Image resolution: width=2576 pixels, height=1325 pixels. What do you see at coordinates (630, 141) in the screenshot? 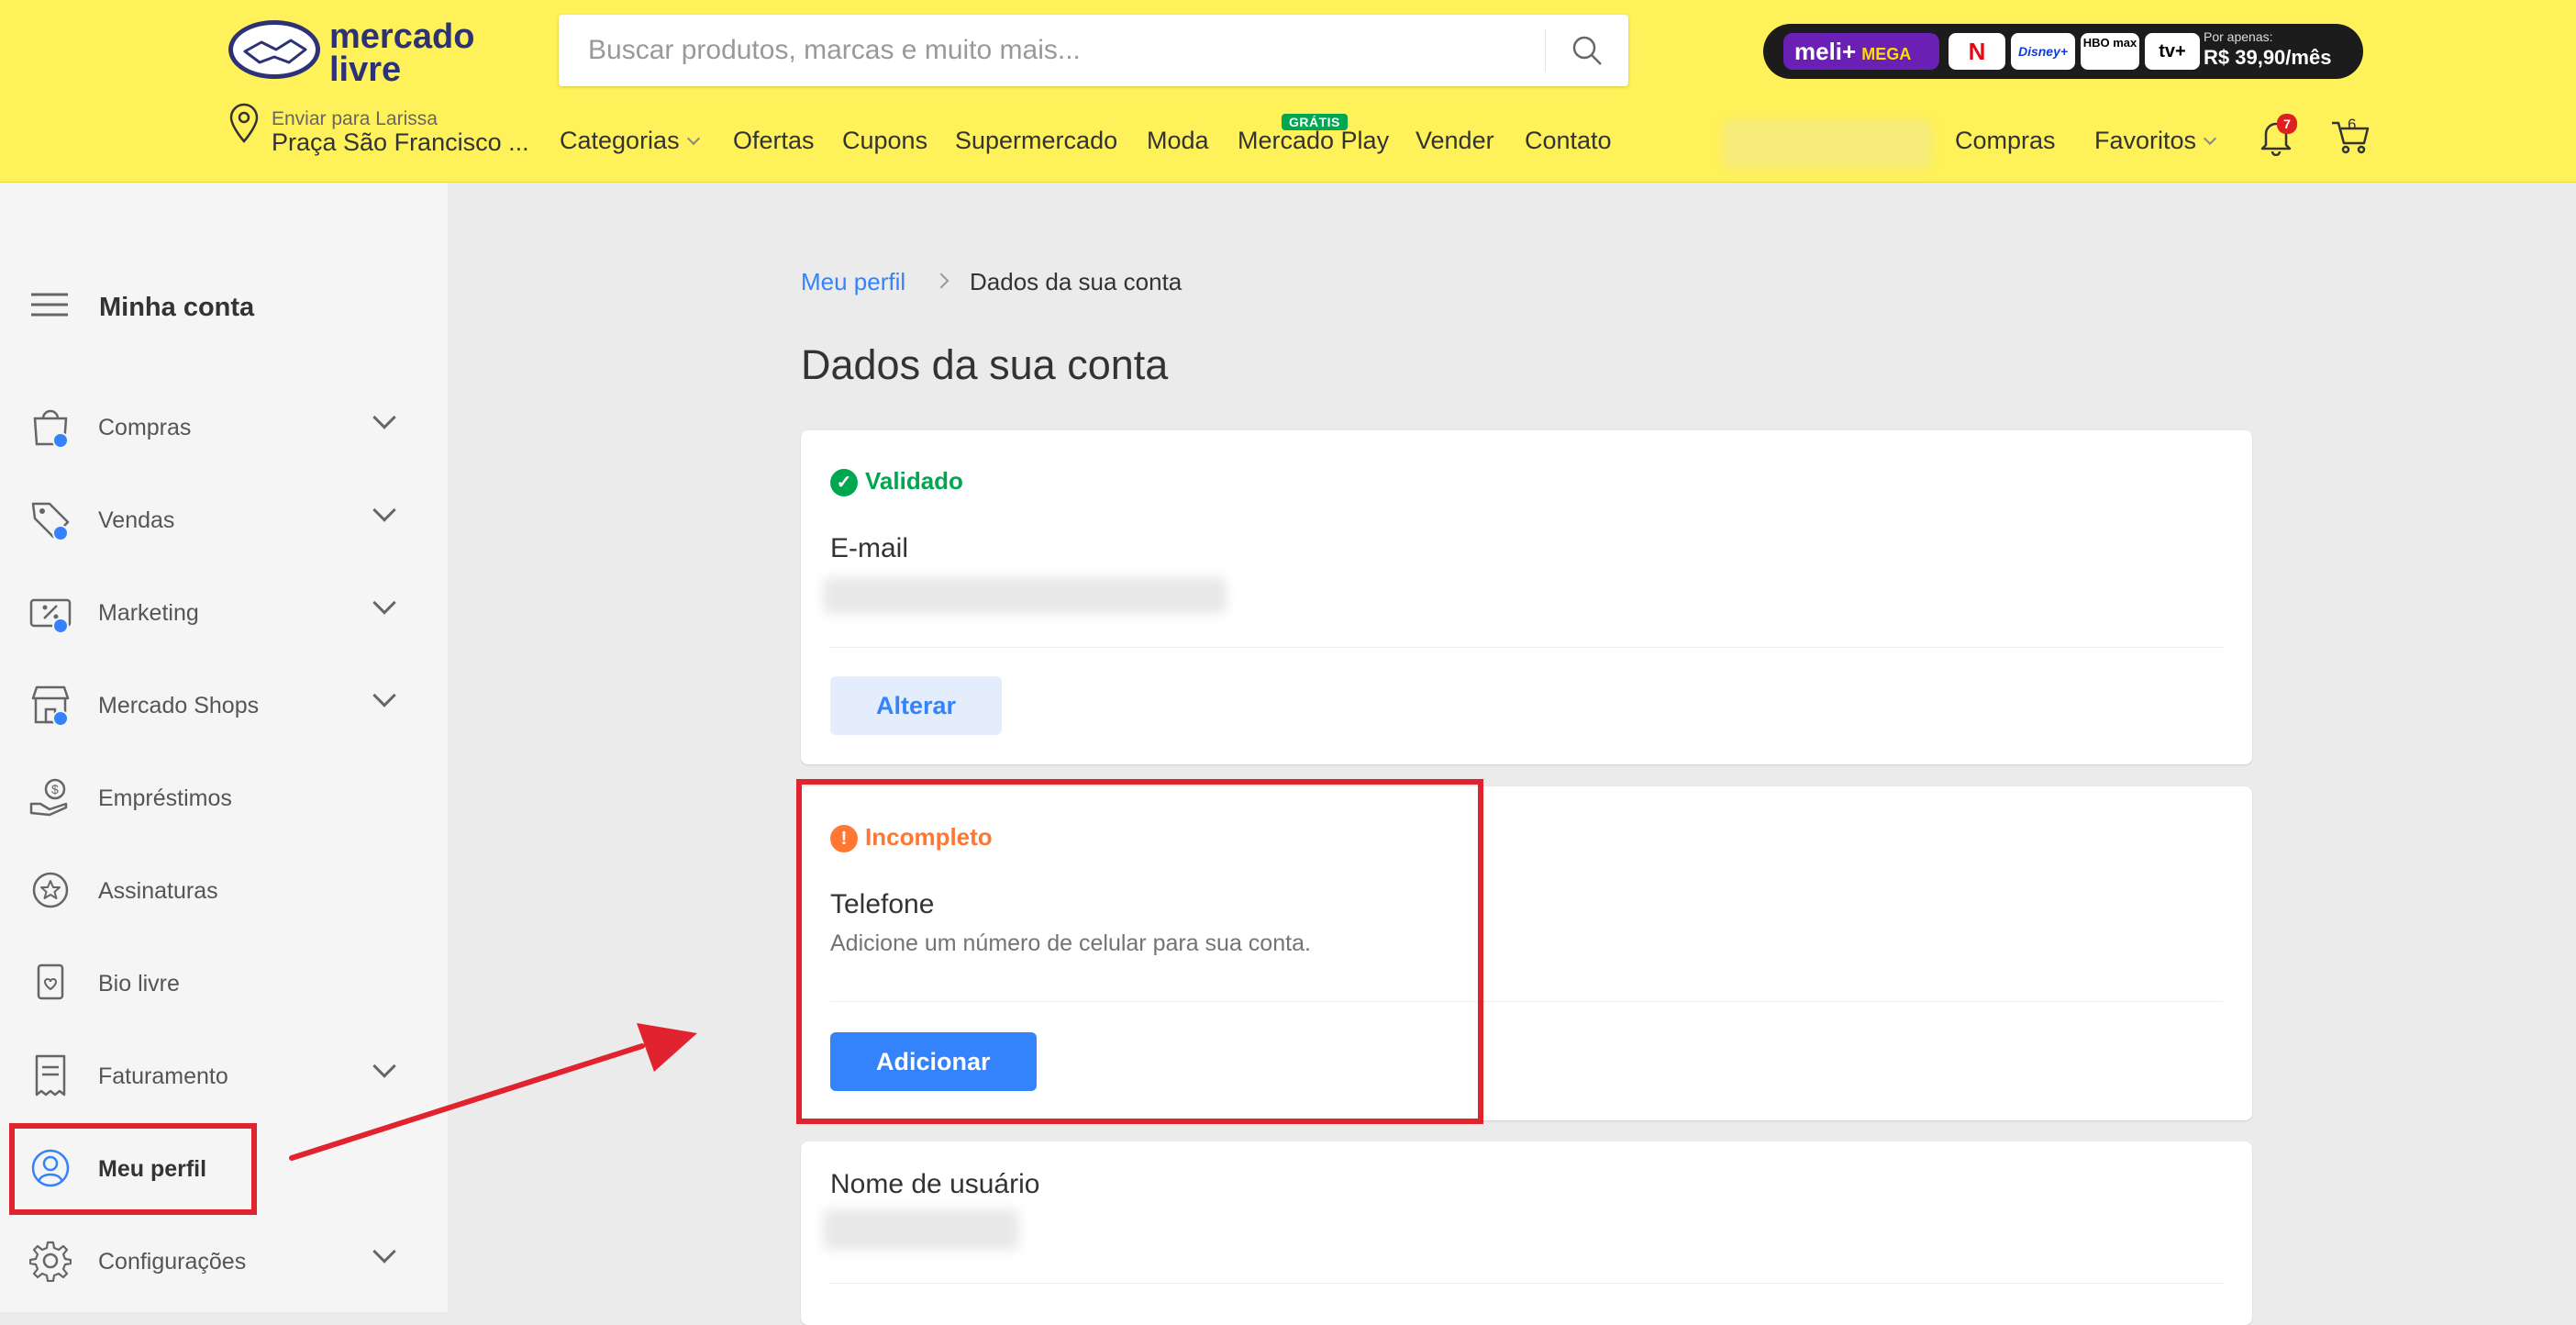
I see `nav-categorias: Categorias` at bounding box center [630, 141].